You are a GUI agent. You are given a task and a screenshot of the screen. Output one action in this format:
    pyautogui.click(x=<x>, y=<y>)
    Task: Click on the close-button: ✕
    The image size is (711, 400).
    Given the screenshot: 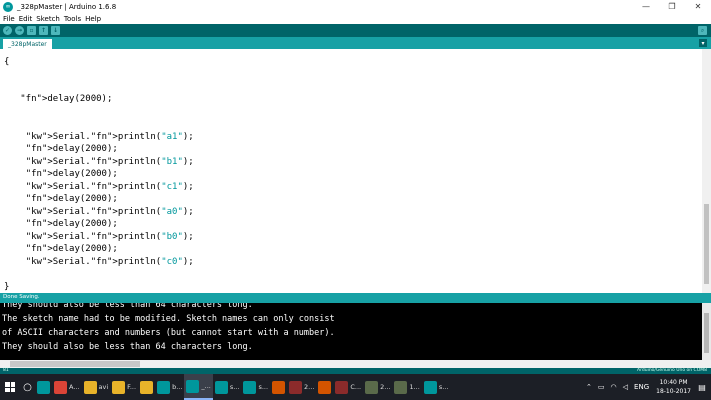 What is the action you would take?
    pyautogui.click(x=698, y=6)
    